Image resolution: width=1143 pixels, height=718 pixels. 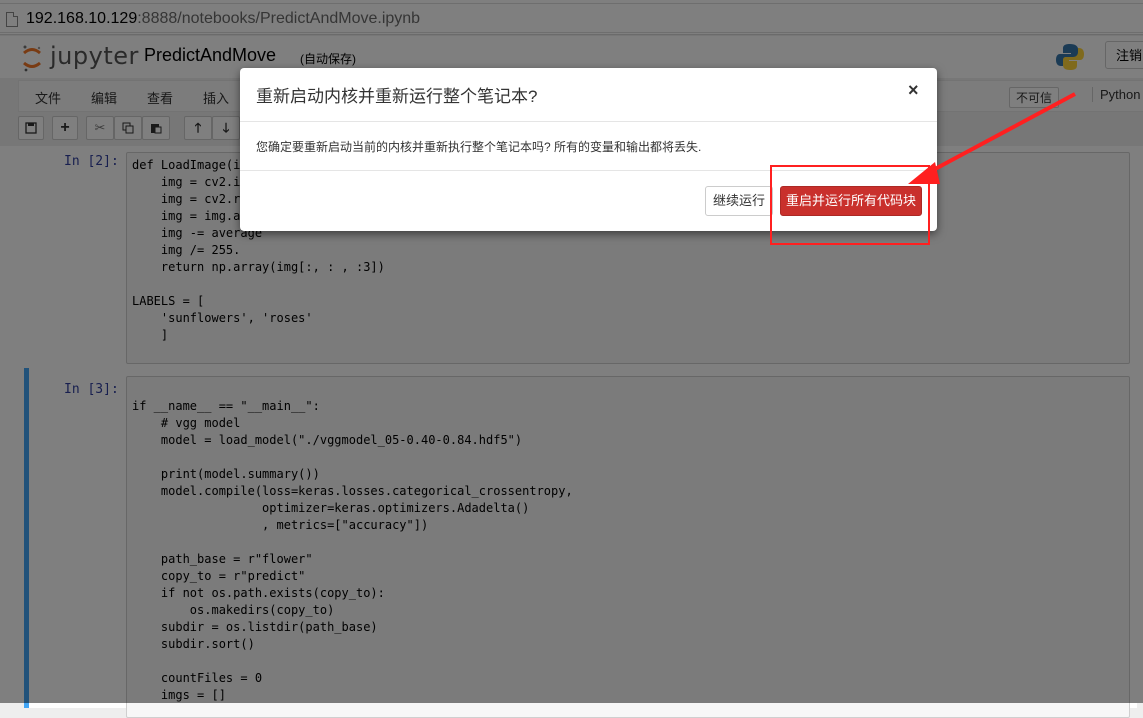 What do you see at coordinates (479, 147) in the screenshot?
I see `dialog-message: 您确定要重新启动当前的内核并重新执行整个笔记本吗? 所有的变量和输出都将丢失.` at bounding box center [479, 147].